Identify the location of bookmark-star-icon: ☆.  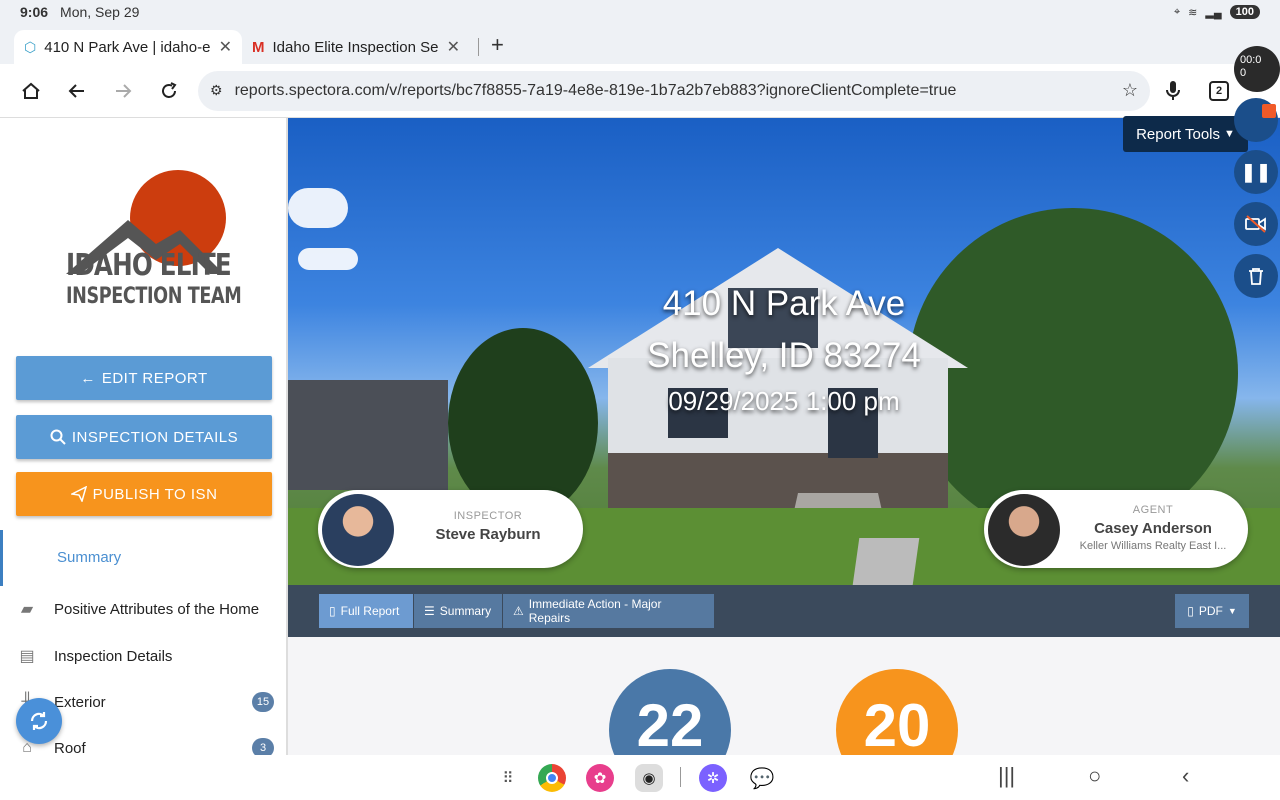
(1130, 90).